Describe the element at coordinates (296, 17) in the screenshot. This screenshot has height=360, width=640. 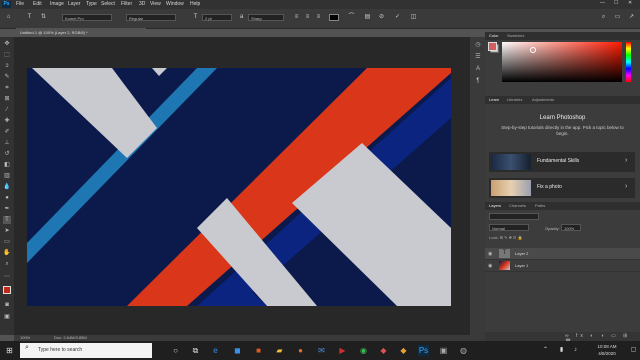
I see `align-left-icon: ≡` at that location.